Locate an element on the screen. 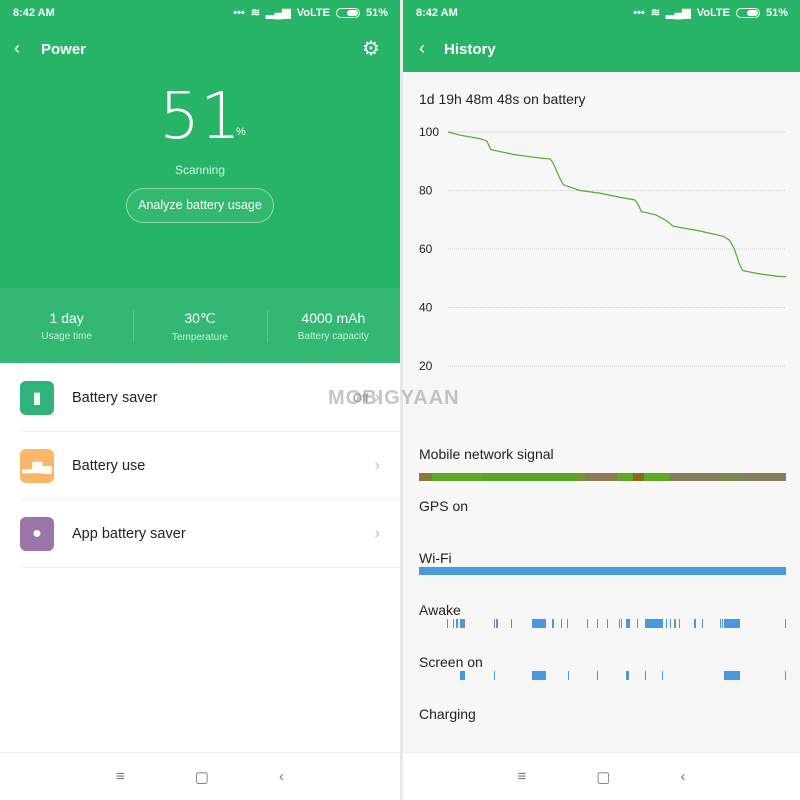 The height and width of the screenshot is (800, 800). stat-label: Battery capacity is located at coordinates (333, 336).